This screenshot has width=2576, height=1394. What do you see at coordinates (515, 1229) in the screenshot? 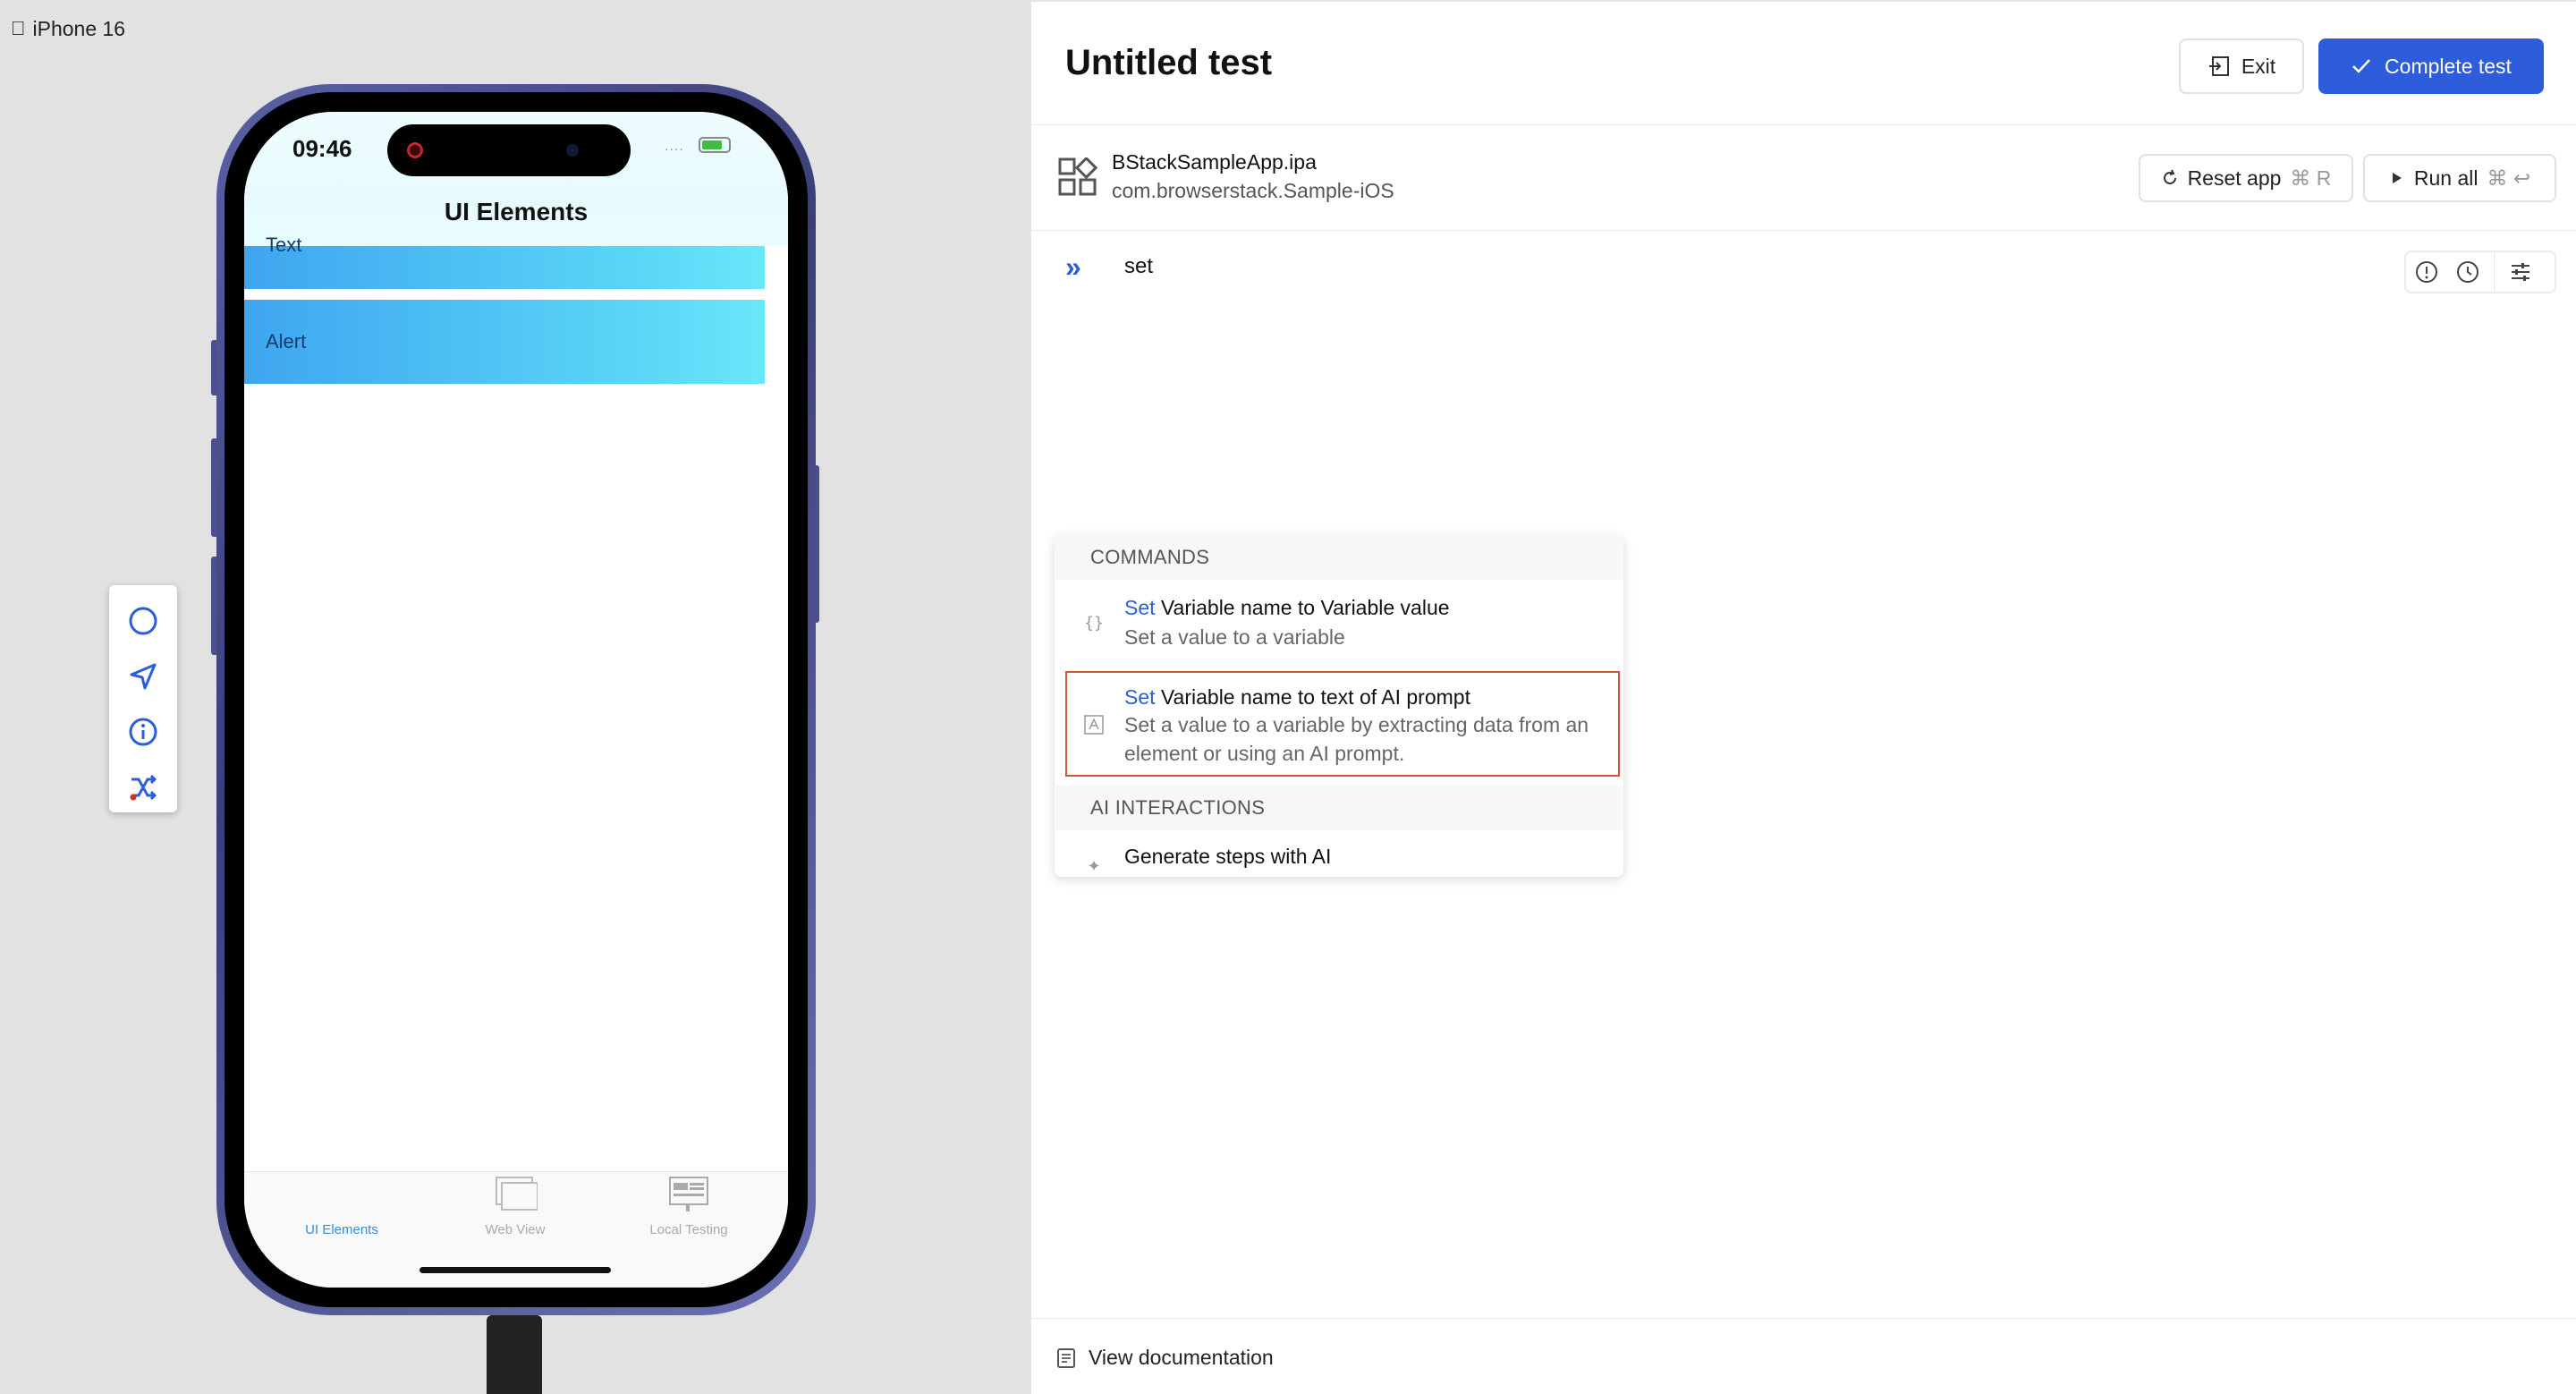
I see `tab-label: Web View` at bounding box center [515, 1229].